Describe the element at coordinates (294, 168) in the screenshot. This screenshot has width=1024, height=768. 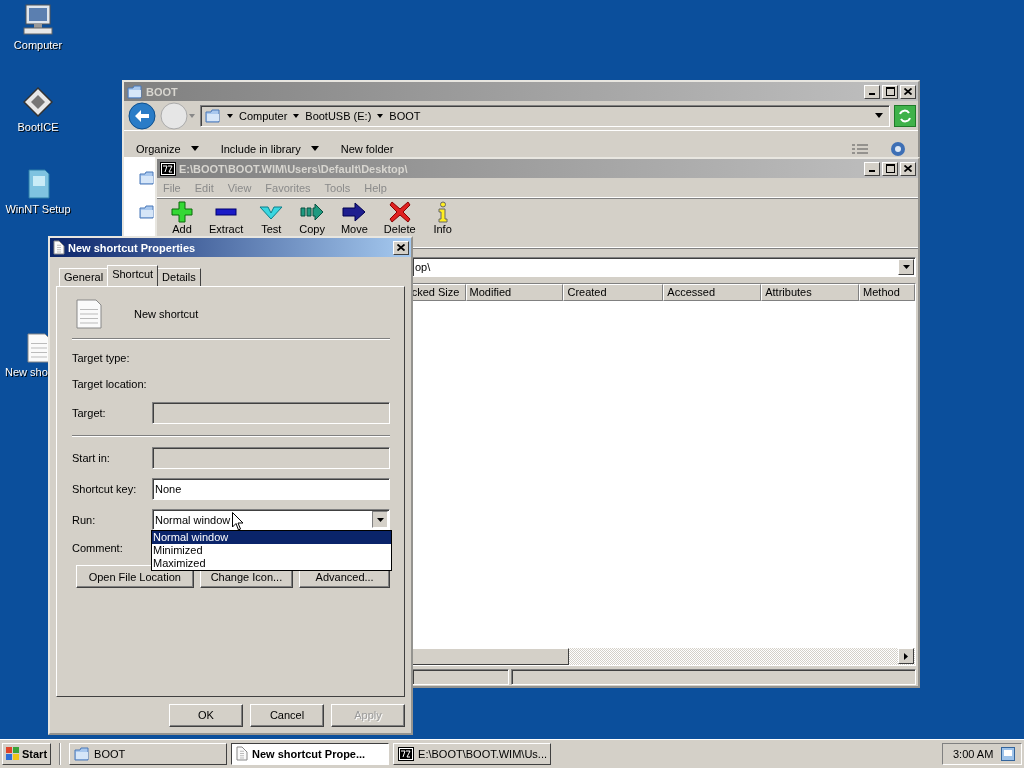
I see `window-title: E:\BOOT\BOOT.WIM\Users\Default\Desktop\` at that location.